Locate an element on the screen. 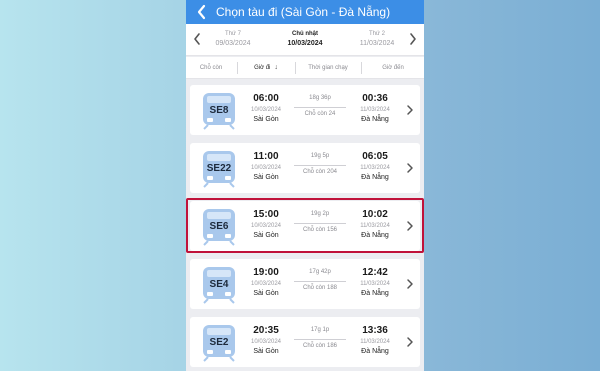 The image size is (600, 371). departure-time: 15:00 is located at coordinates (266, 214).